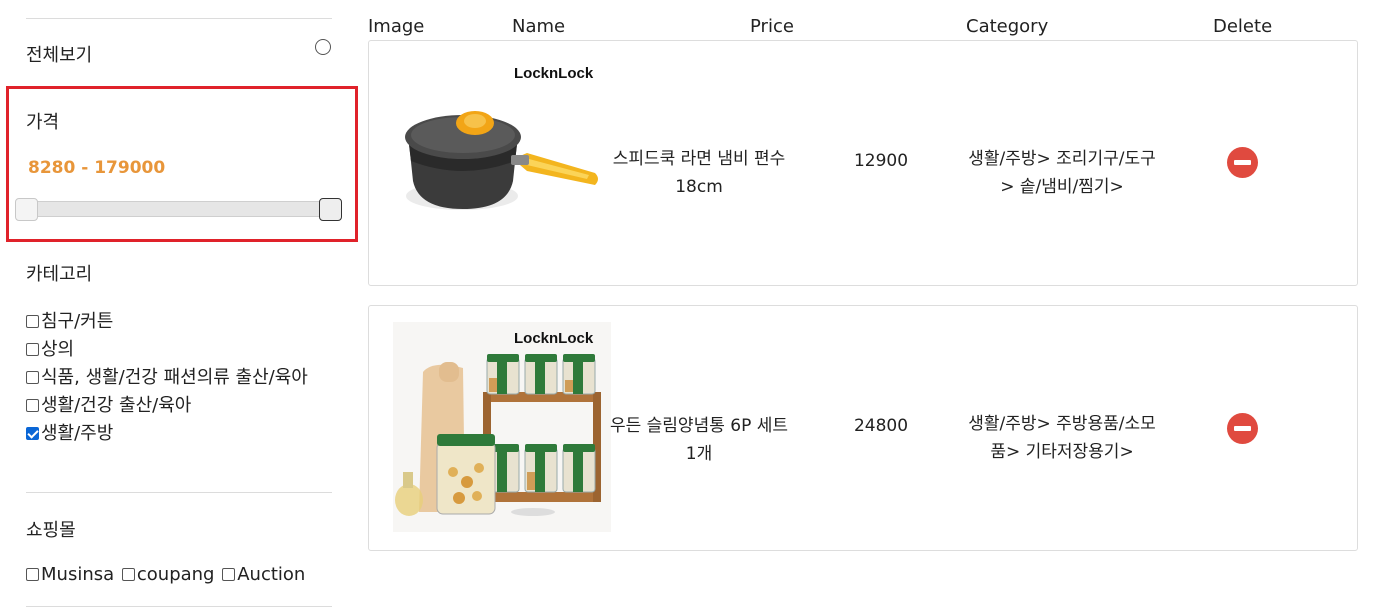 This screenshot has width=1382, height=609. What do you see at coordinates (179, 350) in the screenshot?
I see `category-item: 상의` at bounding box center [179, 350].